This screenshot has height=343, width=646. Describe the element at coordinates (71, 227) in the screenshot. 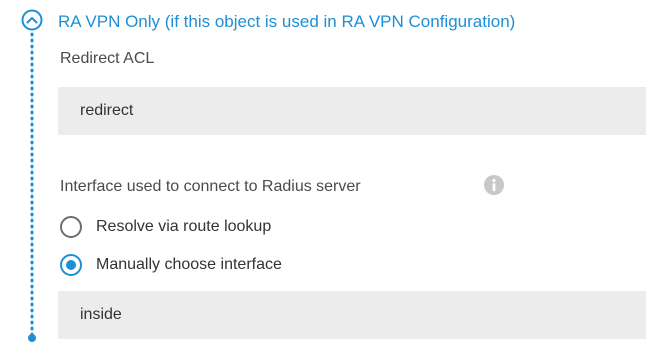

I see `radio-button-unselected` at that location.